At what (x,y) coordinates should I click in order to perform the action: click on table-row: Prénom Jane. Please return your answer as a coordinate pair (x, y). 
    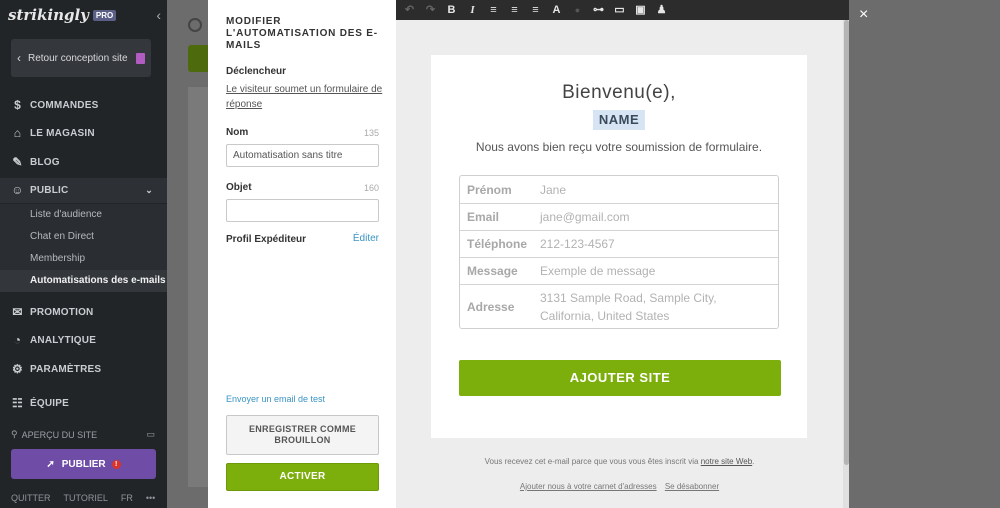
    Looking at the image, I should click on (619, 189).